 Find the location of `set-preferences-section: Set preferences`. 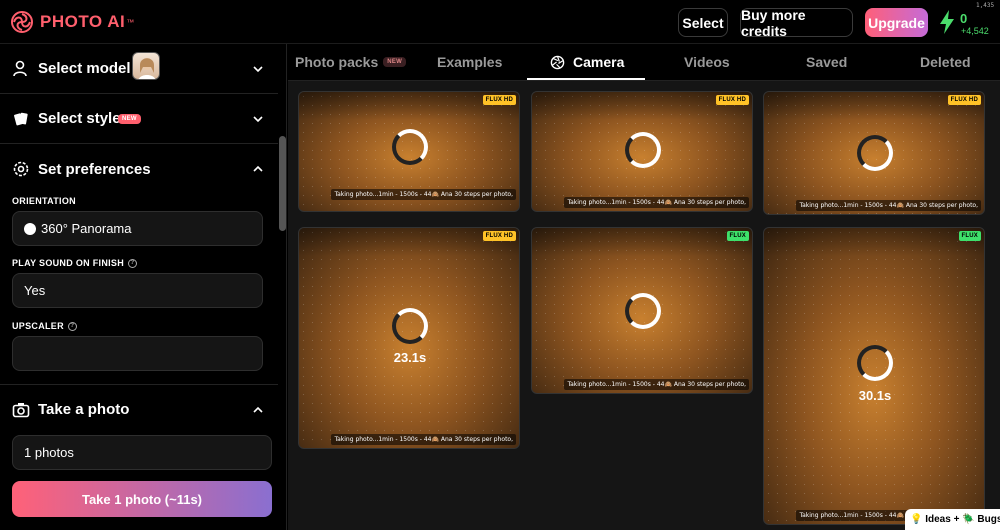

set-preferences-section: Set preferences is located at coordinates (139, 169).